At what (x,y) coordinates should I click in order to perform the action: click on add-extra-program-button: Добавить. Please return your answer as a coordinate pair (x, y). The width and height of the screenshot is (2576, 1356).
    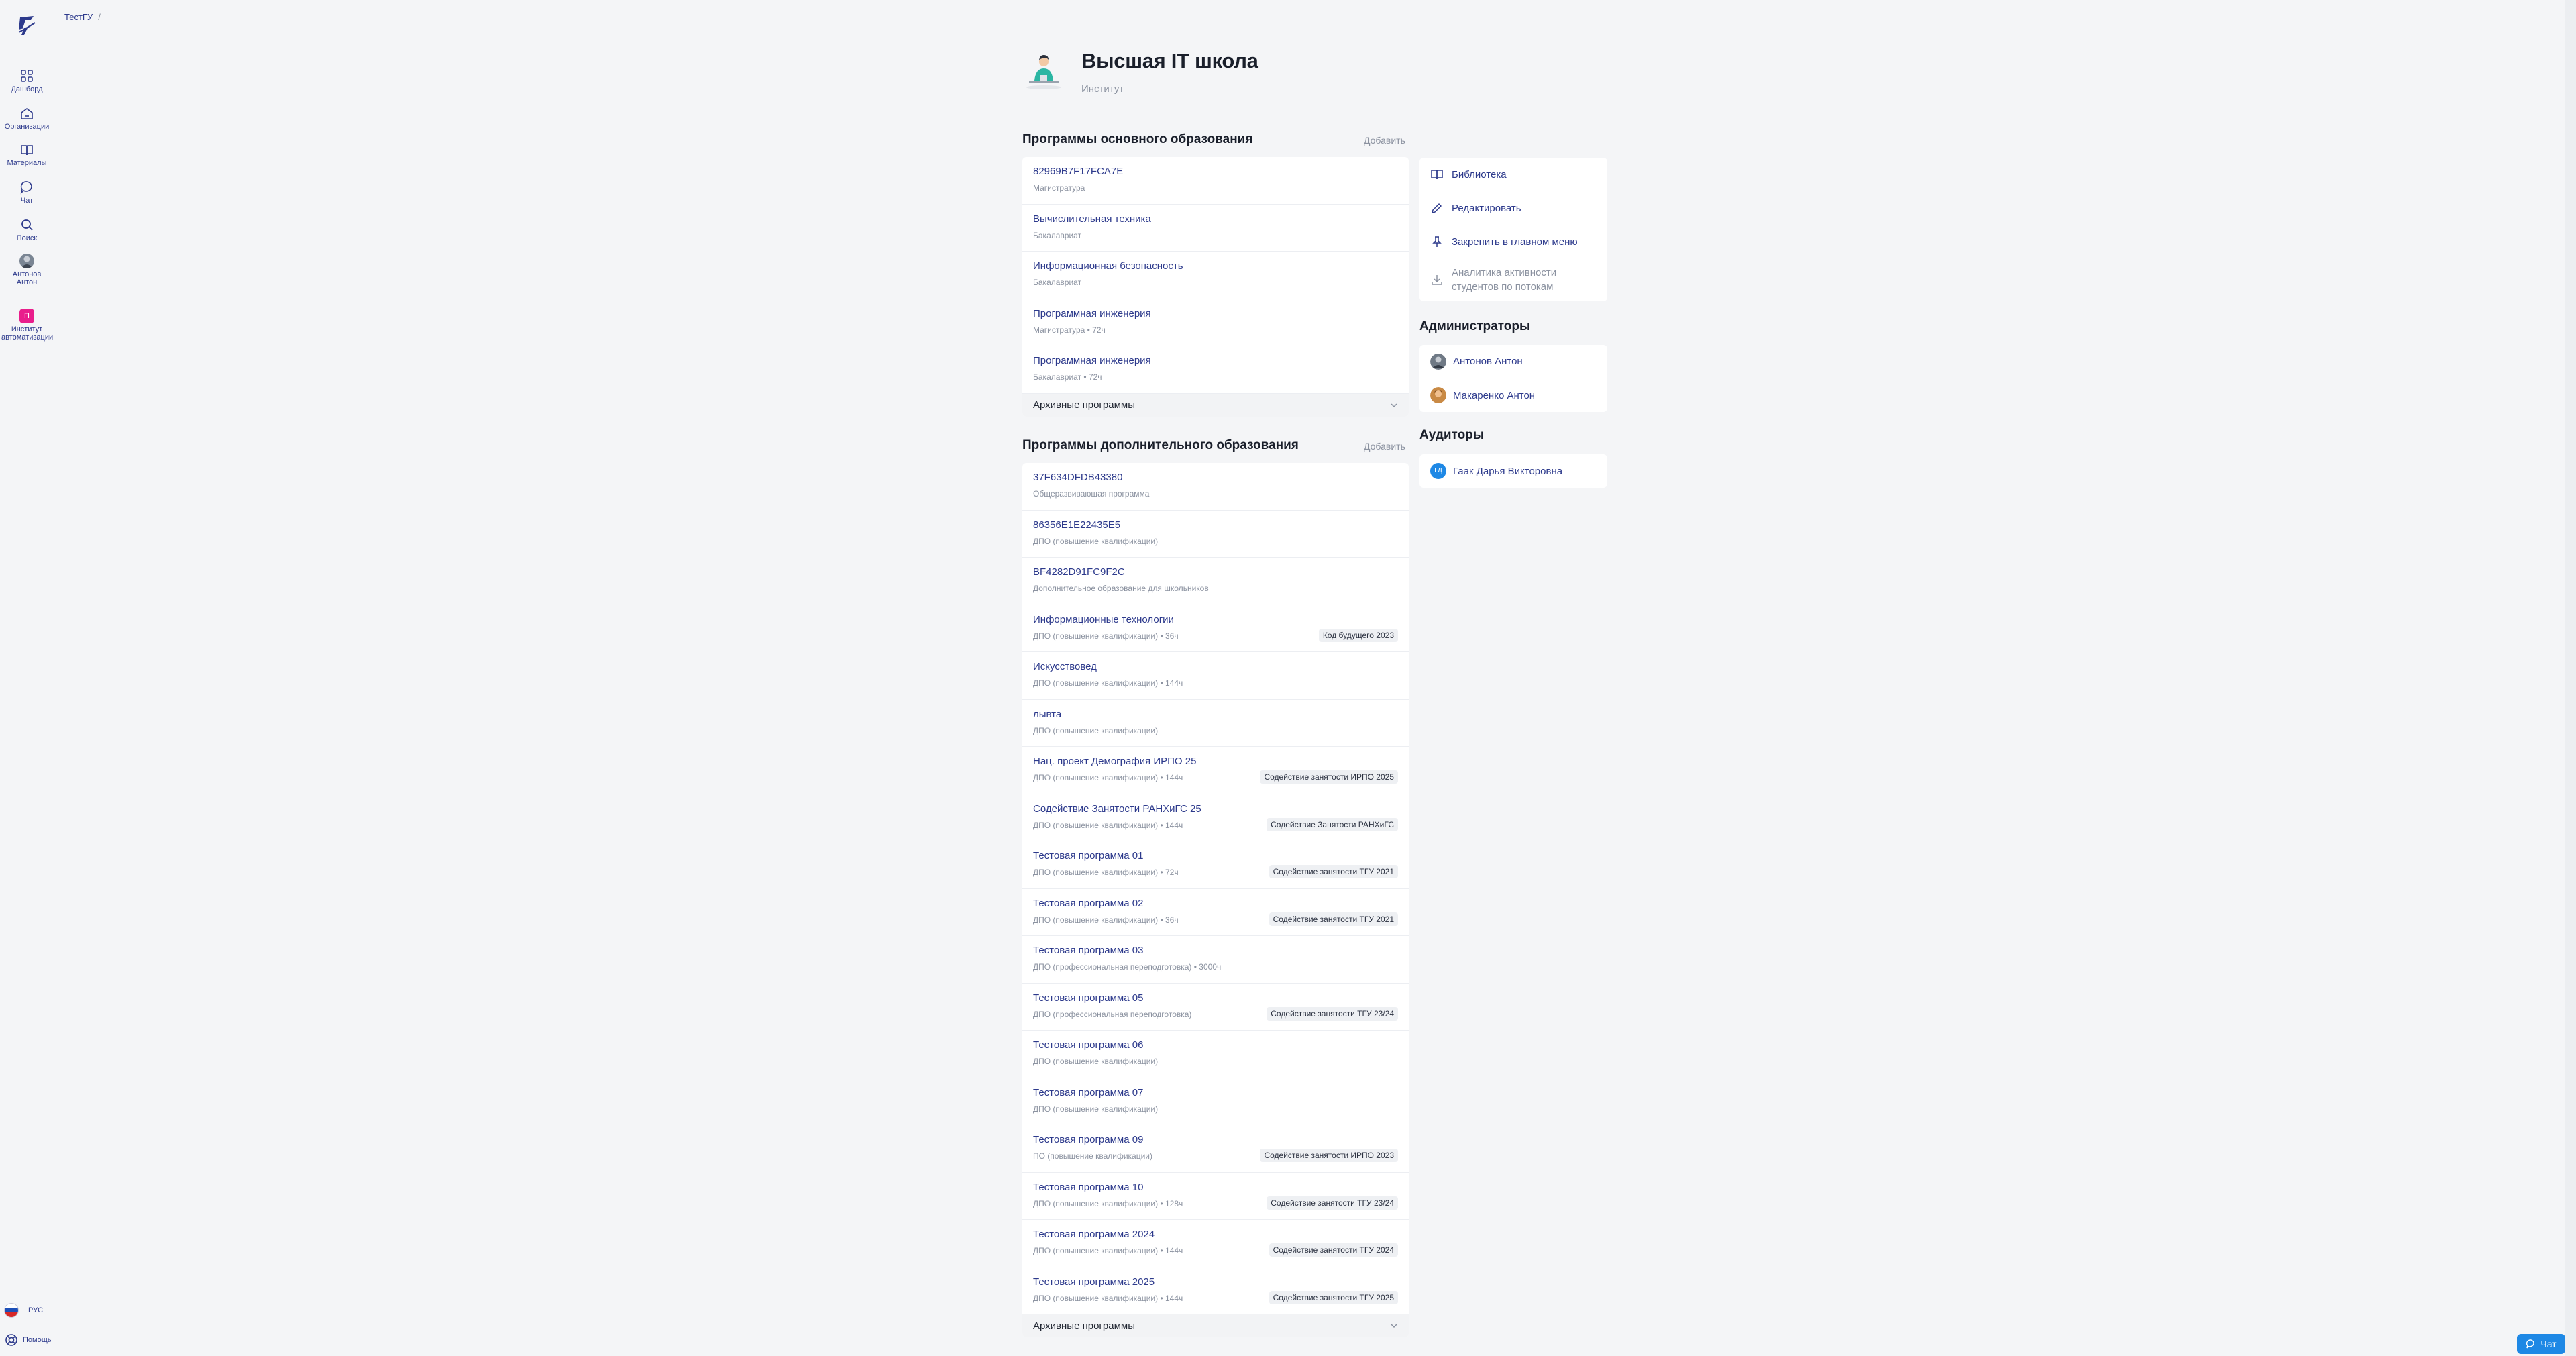
    Looking at the image, I should click on (1384, 446).